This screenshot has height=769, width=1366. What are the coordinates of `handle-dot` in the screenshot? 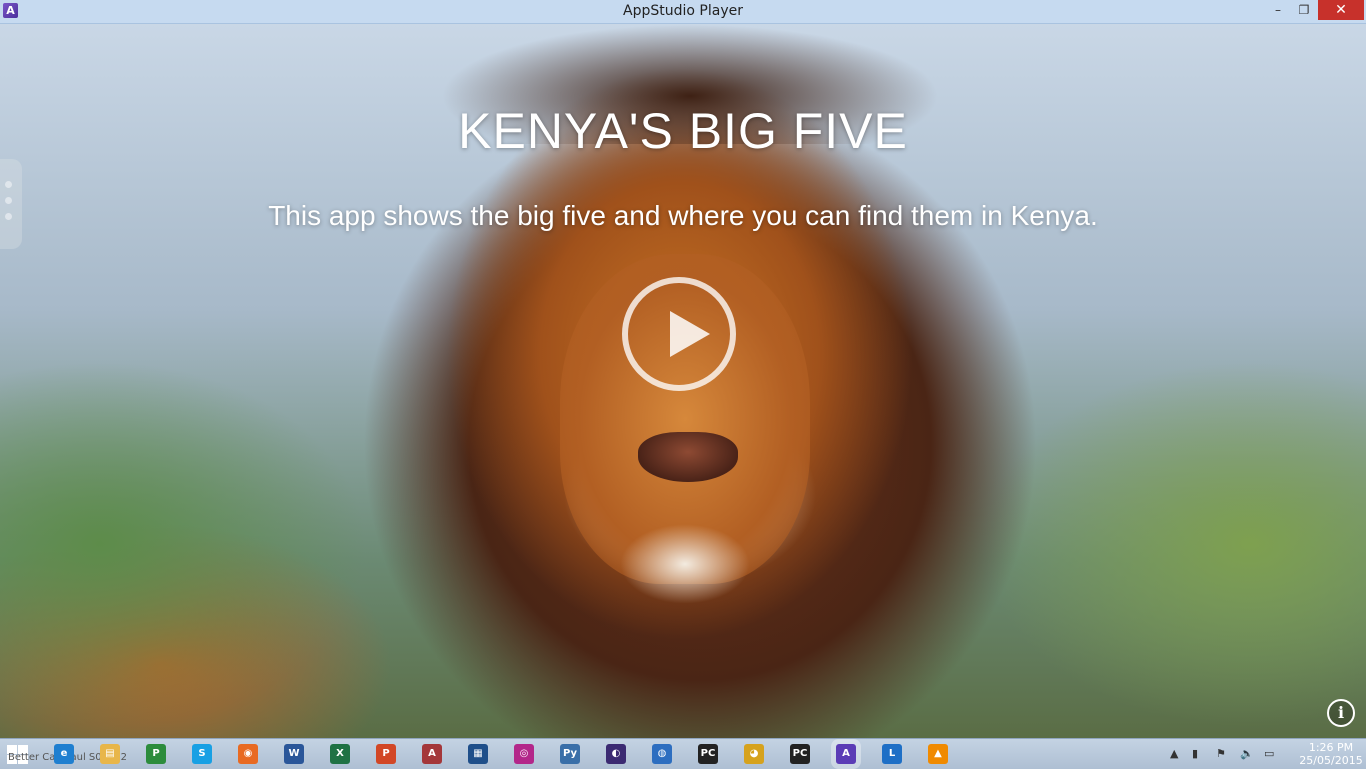 It's located at (8, 184).